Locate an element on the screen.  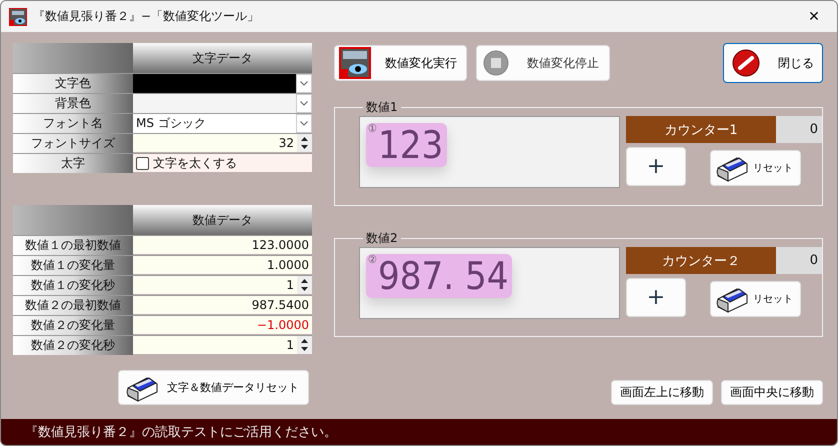
table-header: 数値データ is located at coordinates (222, 220).